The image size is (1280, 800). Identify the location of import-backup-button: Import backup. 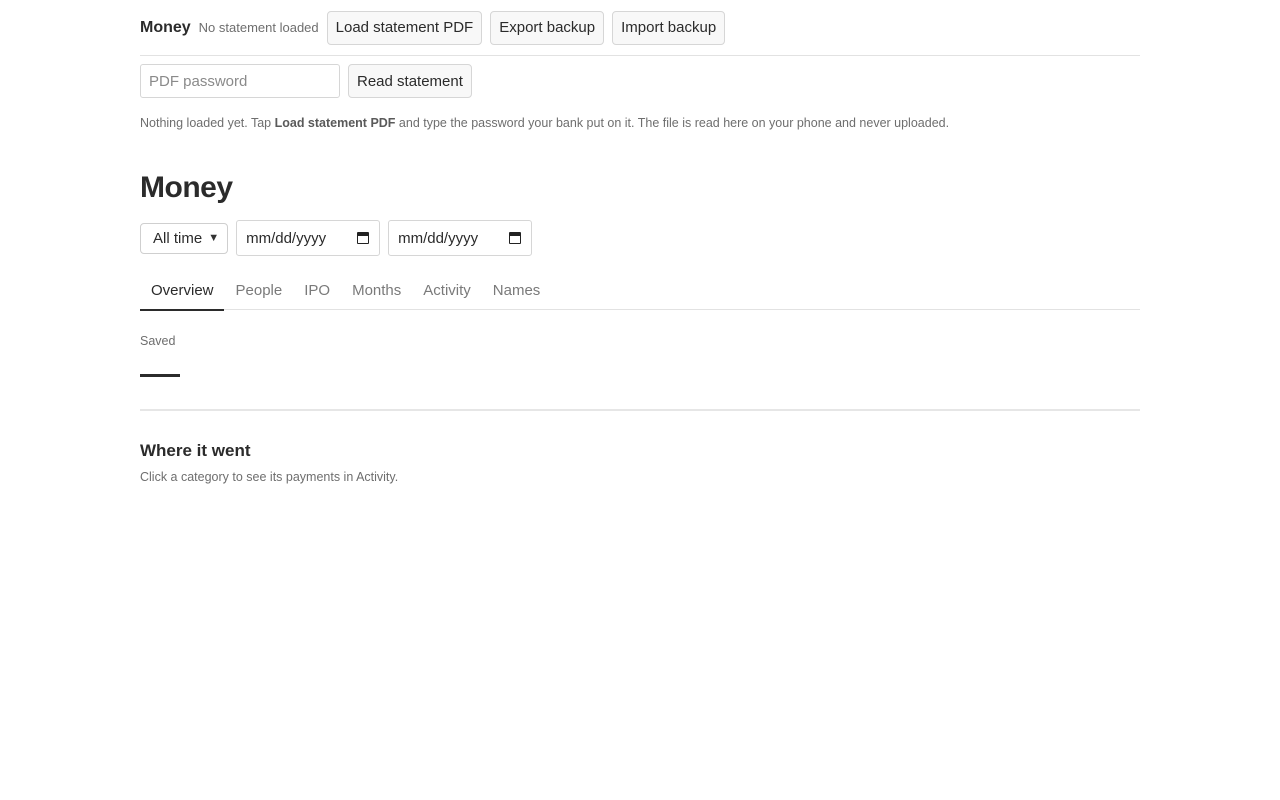
(669, 27).